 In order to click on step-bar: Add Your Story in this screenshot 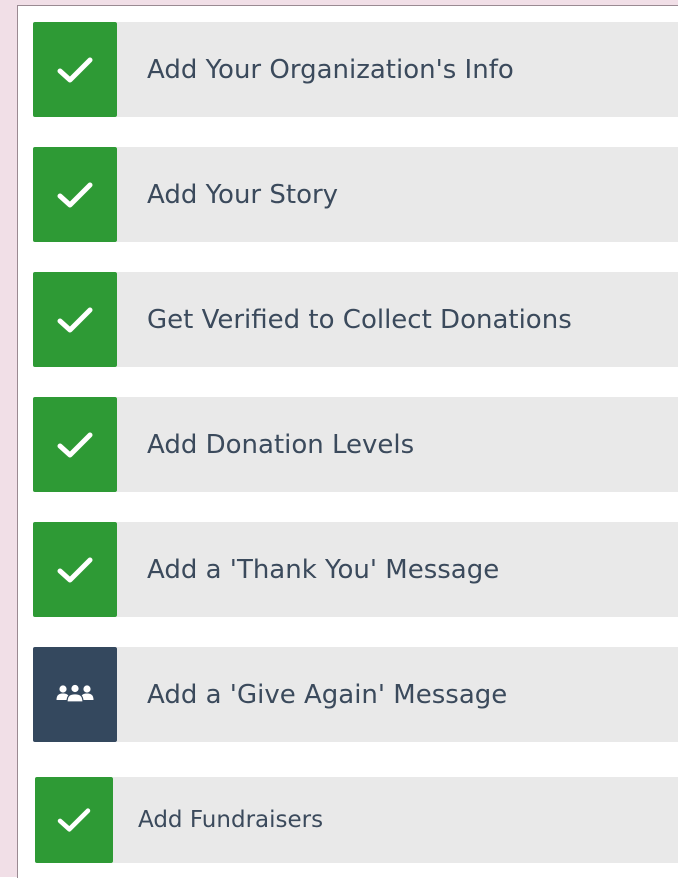, I will do `click(397, 194)`.